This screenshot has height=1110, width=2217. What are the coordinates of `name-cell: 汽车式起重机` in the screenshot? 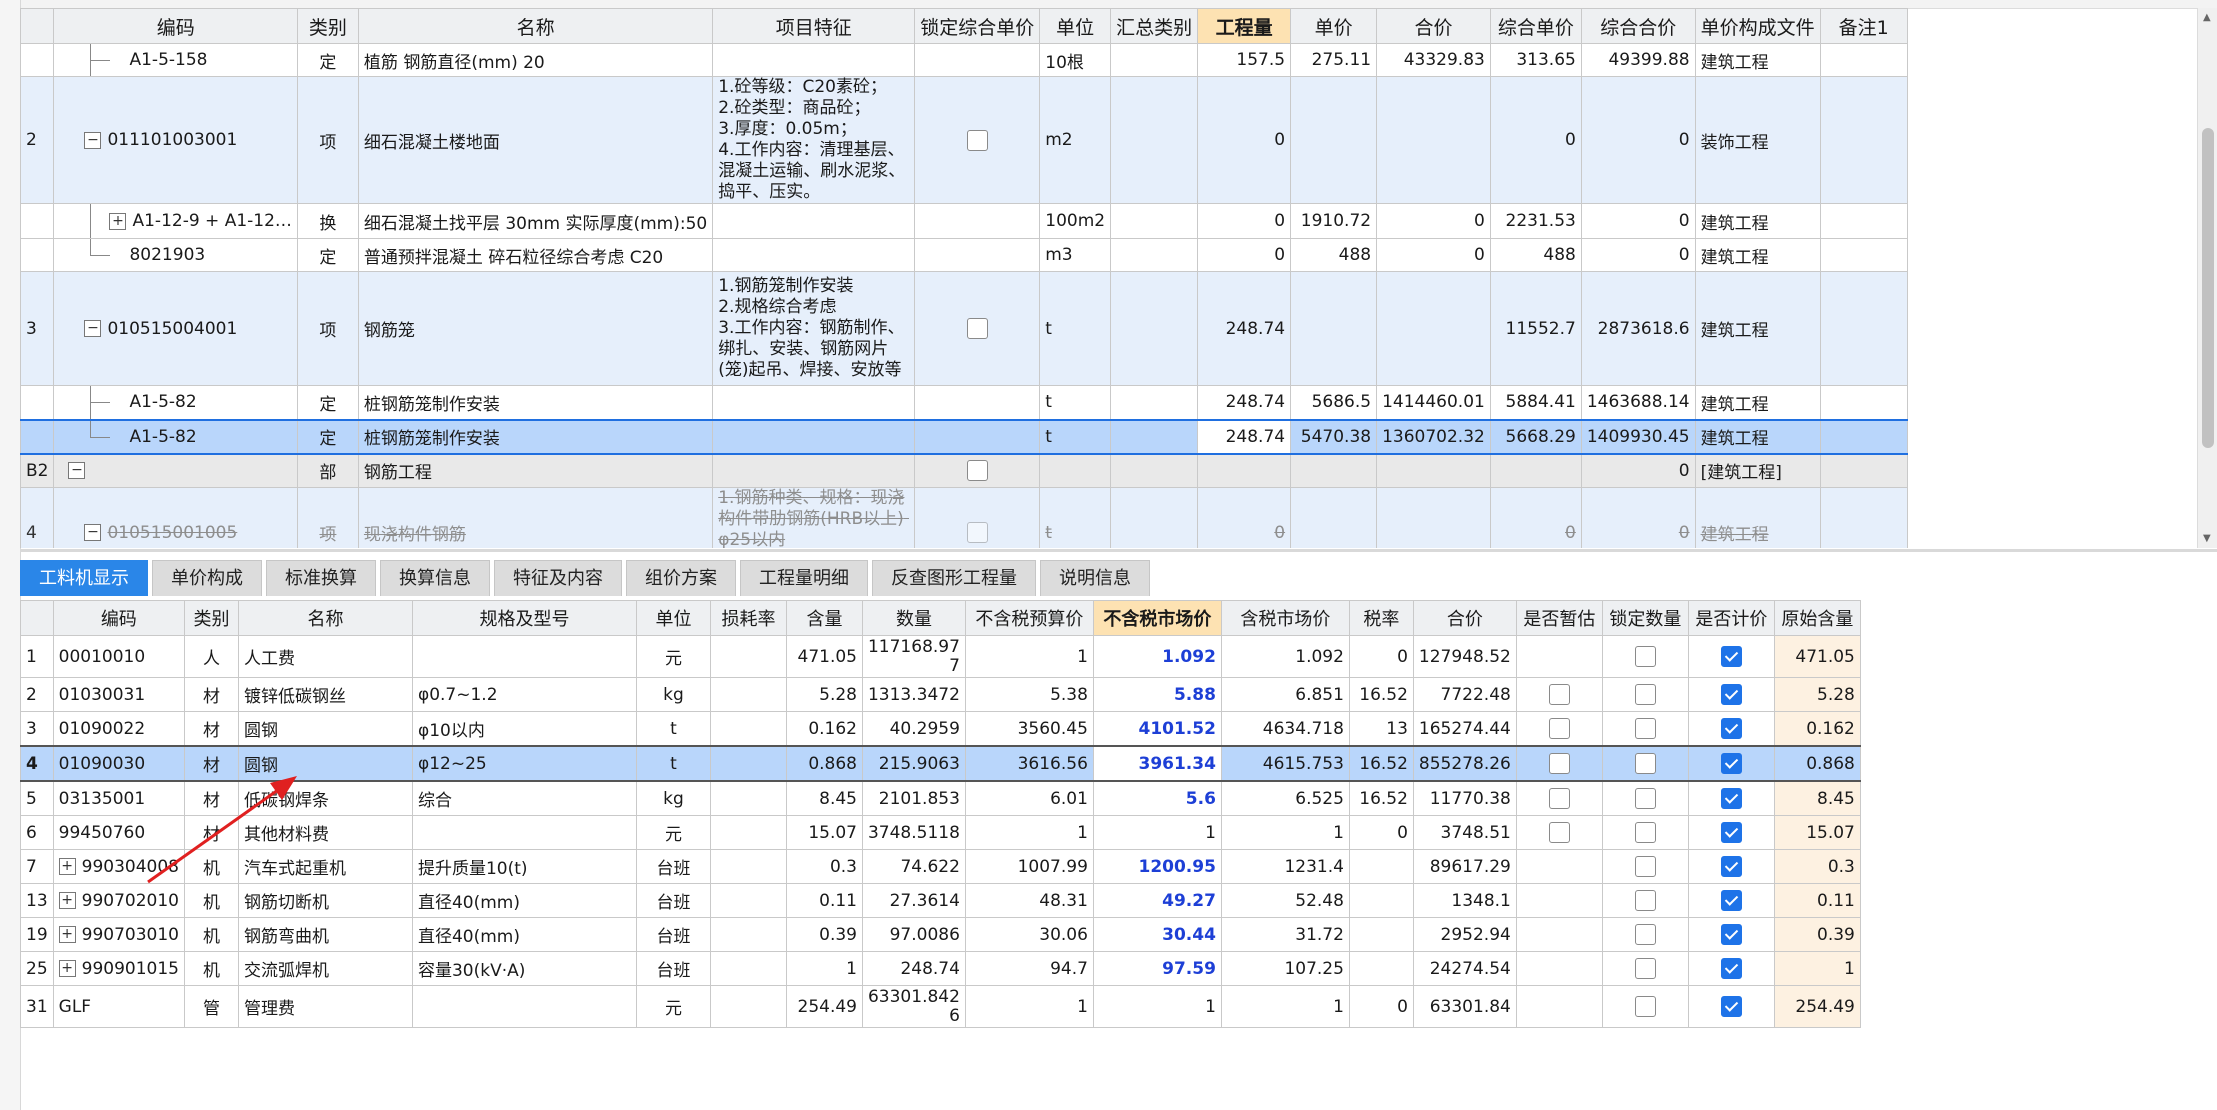 It's located at (325, 866).